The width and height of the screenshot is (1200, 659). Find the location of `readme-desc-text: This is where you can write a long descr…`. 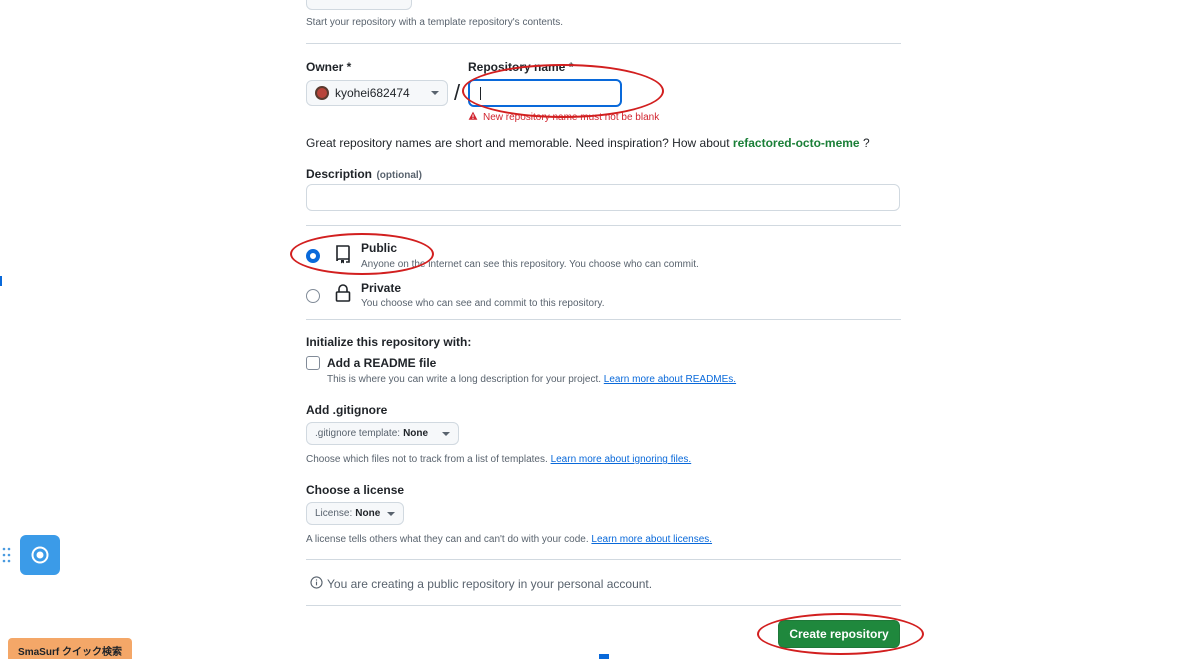

readme-desc-text: This is where you can write a long descr… is located at coordinates (464, 379).